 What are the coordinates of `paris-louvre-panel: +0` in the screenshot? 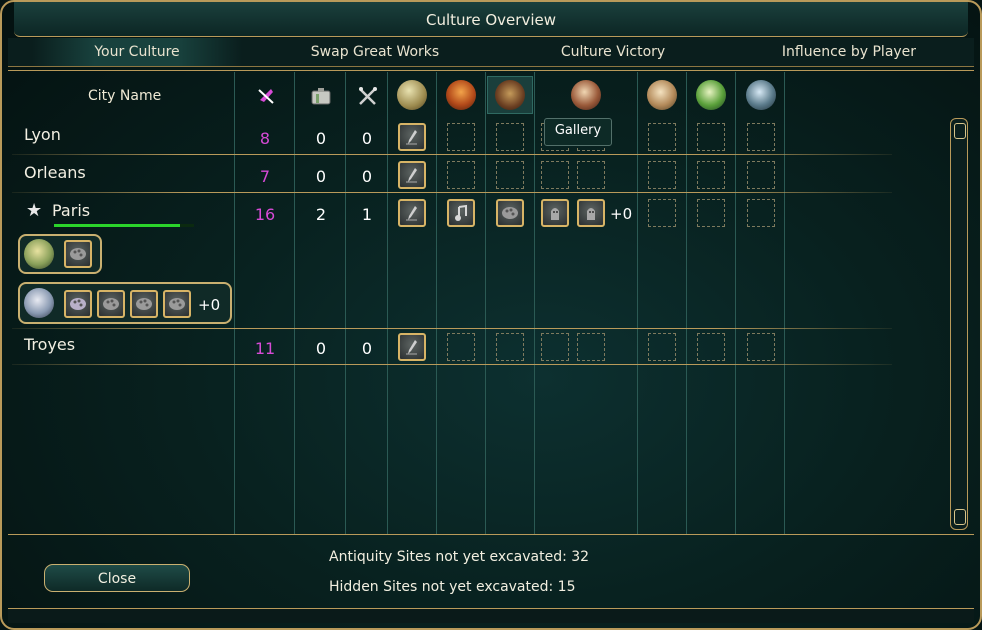 It's located at (125, 303).